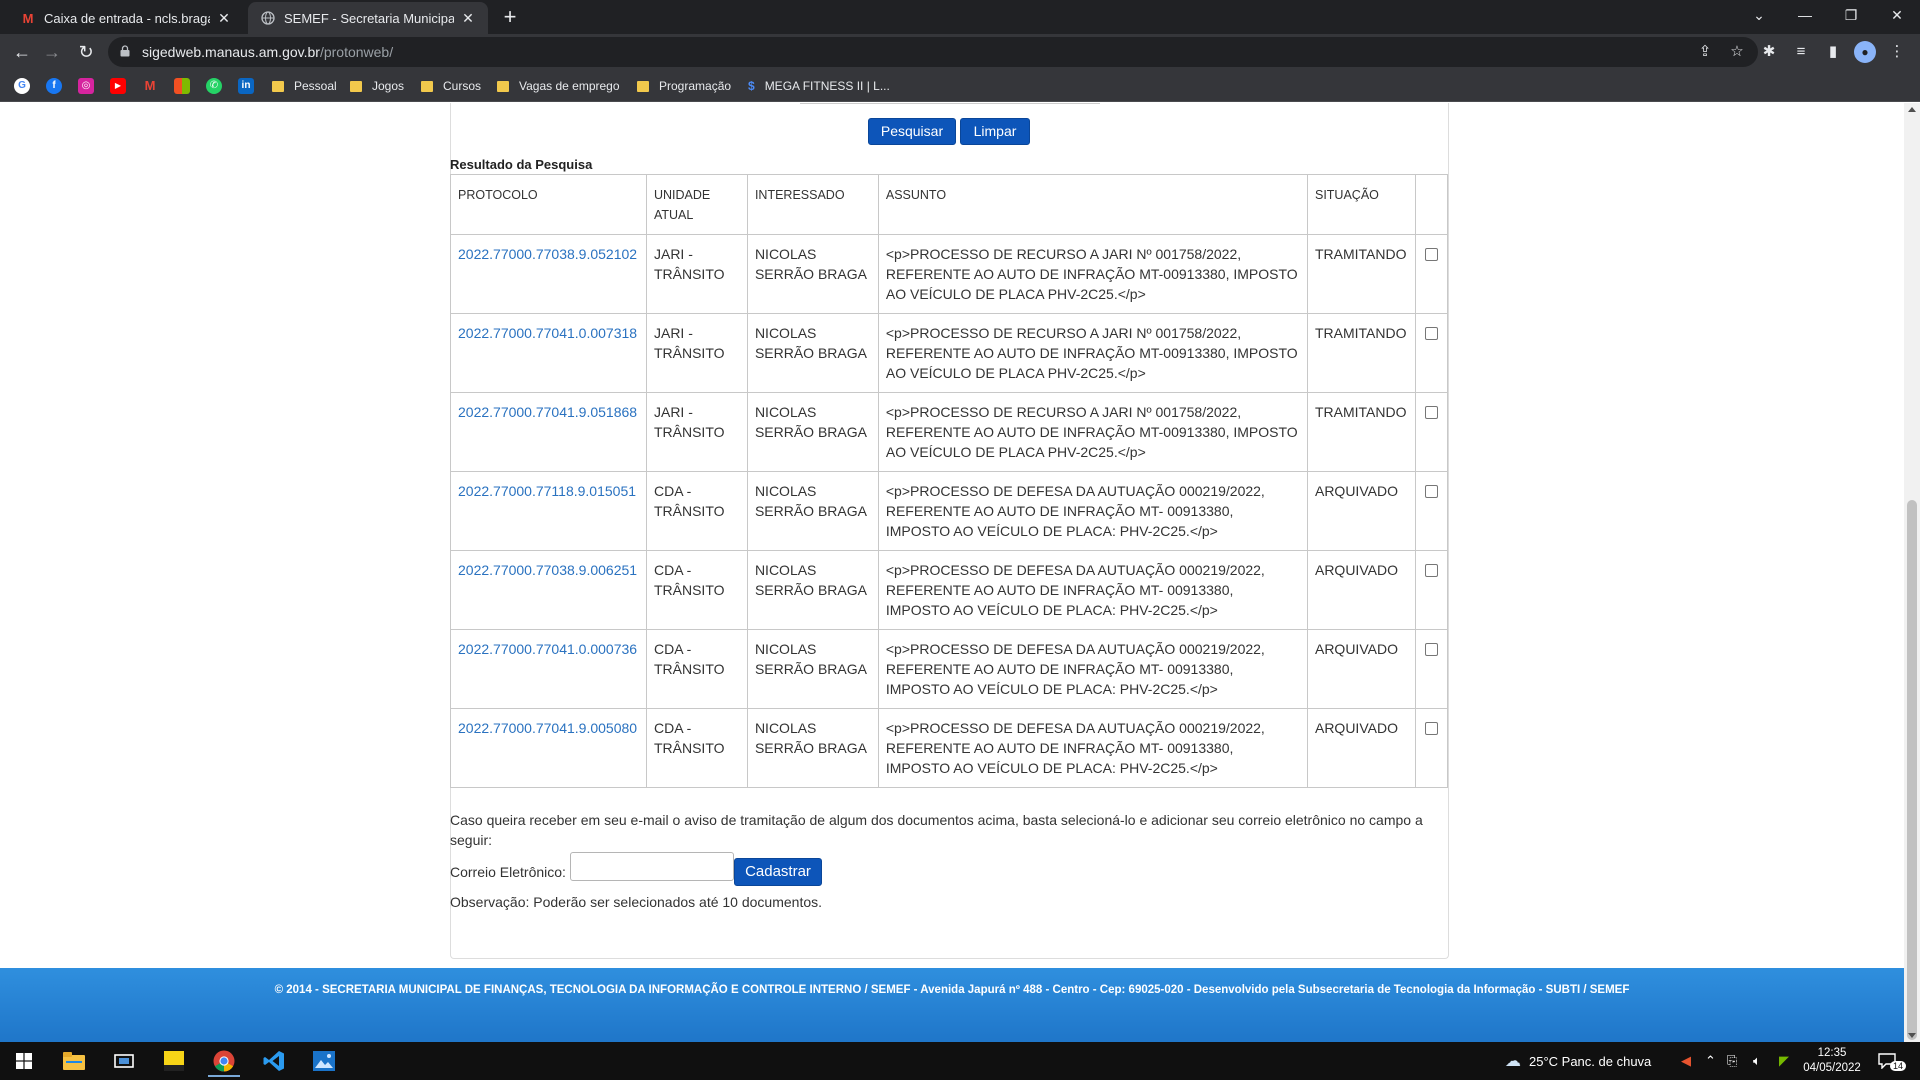  Describe the element at coordinates (368, 18) in the screenshot. I see `tab-semef: SEMEF - Secretaria Municipal de ✕` at that location.